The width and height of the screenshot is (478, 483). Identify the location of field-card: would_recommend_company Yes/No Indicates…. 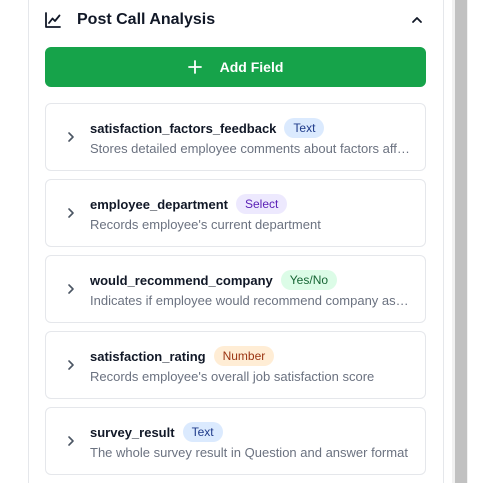
(235, 289).